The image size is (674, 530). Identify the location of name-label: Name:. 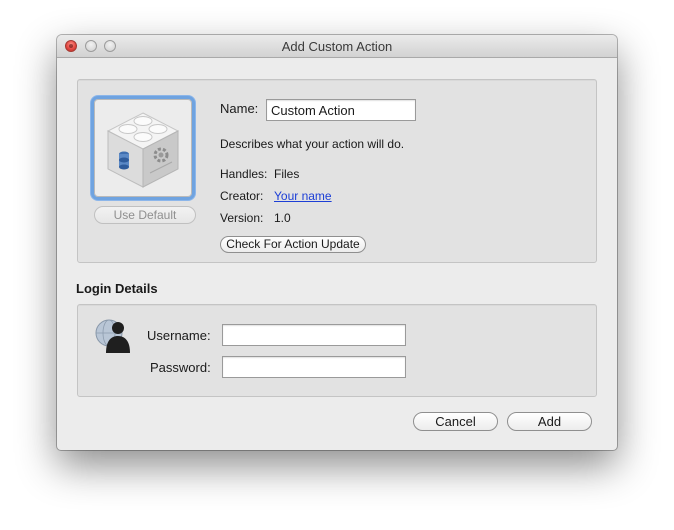
(239, 108).